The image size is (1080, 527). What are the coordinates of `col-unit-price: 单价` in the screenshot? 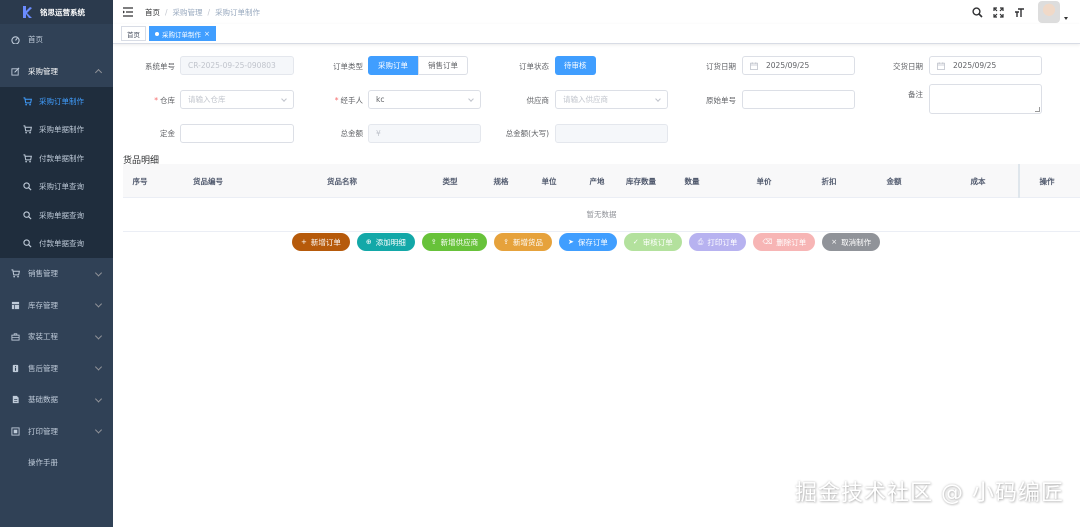 It's located at (764, 181).